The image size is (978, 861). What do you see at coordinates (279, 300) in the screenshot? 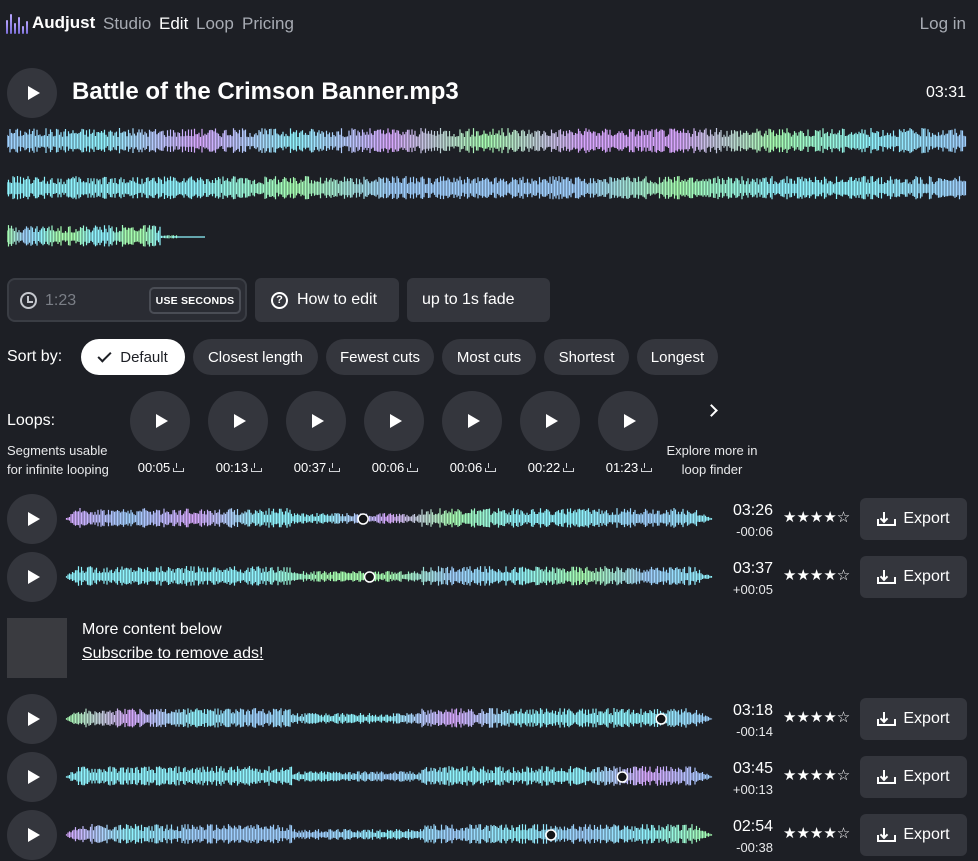
I see `help-icon: ?` at bounding box center [279, 300].